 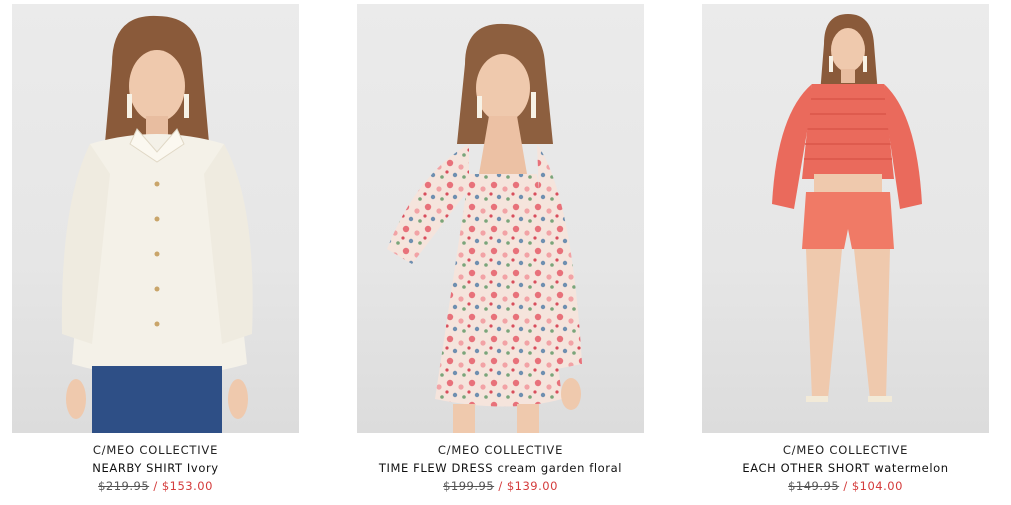 What do you see at coordinates (532, 486) in the screenshot?
I see `sale-price: $139.00` at bounding box center [532, 486].